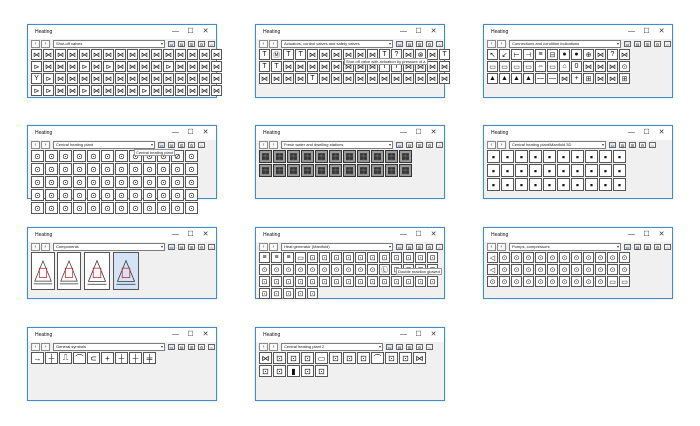 This screenshot has width=700, height=426. What do you see at coordinates (264, 66) in the screenshot?
I see `symbol-button: T` at bounding box center [264, 66].